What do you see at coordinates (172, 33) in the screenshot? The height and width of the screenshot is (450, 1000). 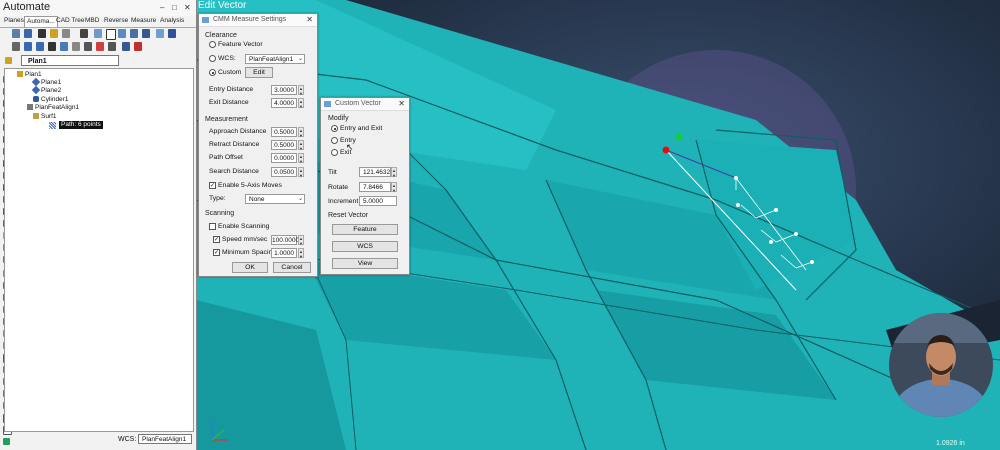 I see `plus-icon` at bounding box center [172, 33].